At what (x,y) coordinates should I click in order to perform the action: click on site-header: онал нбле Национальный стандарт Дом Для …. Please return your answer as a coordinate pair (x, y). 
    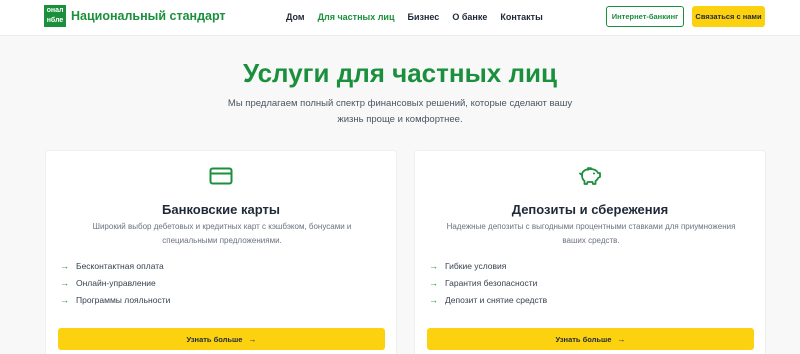
    Looking at the image, I should click on (400, 18).